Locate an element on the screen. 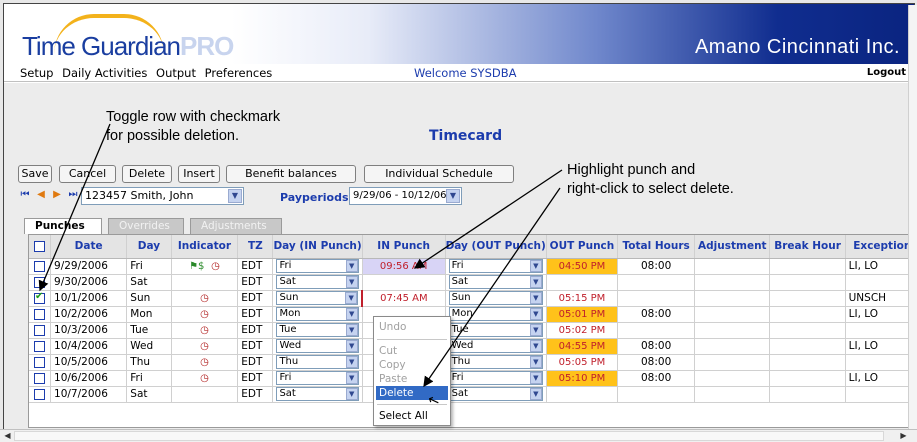  select-all-checkbox is located at coordinates (40, 247).